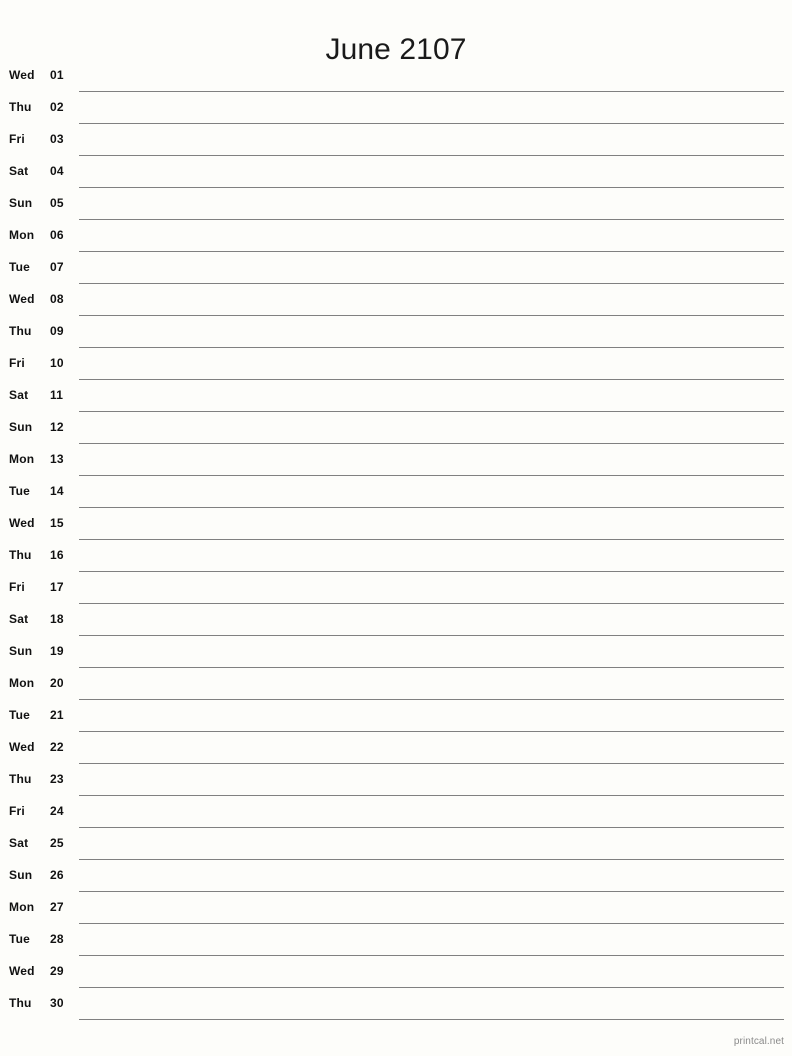 The width and height of the screenshot is (792, 1056). I want to click on day-number: 02, so click(57, 107).